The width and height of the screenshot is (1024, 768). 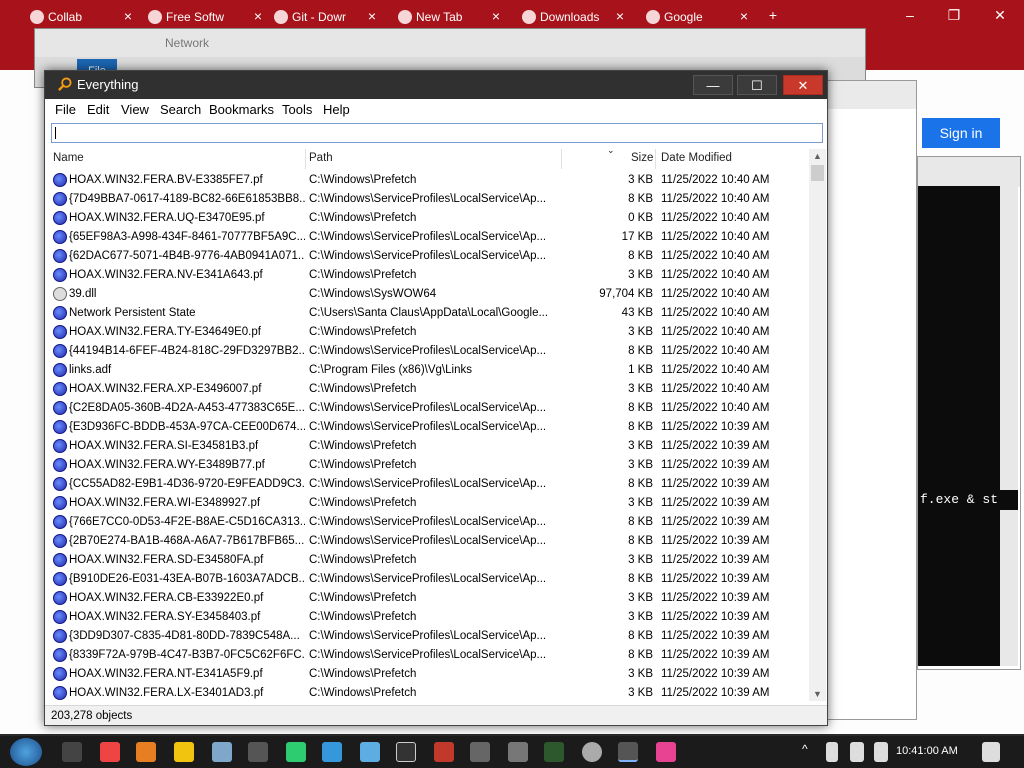 What do you see at coordinates (258, 752) in the screenshot?
I see `terminal-icon` at bounding box center [258, 752].